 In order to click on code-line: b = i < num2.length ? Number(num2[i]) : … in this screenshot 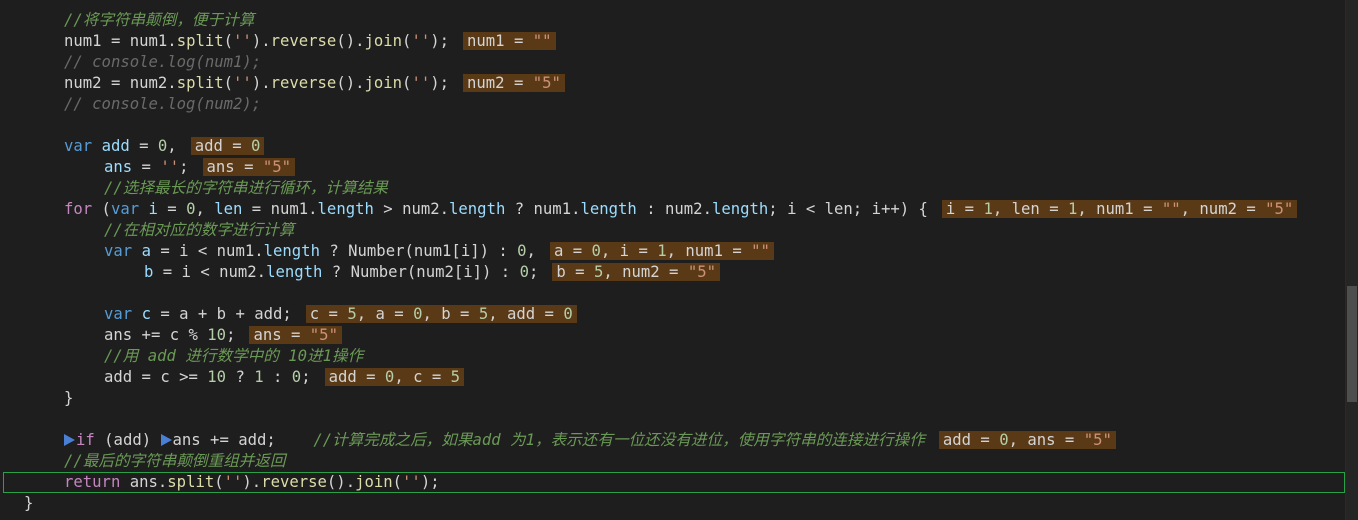, I will do `click(673, 272)`.